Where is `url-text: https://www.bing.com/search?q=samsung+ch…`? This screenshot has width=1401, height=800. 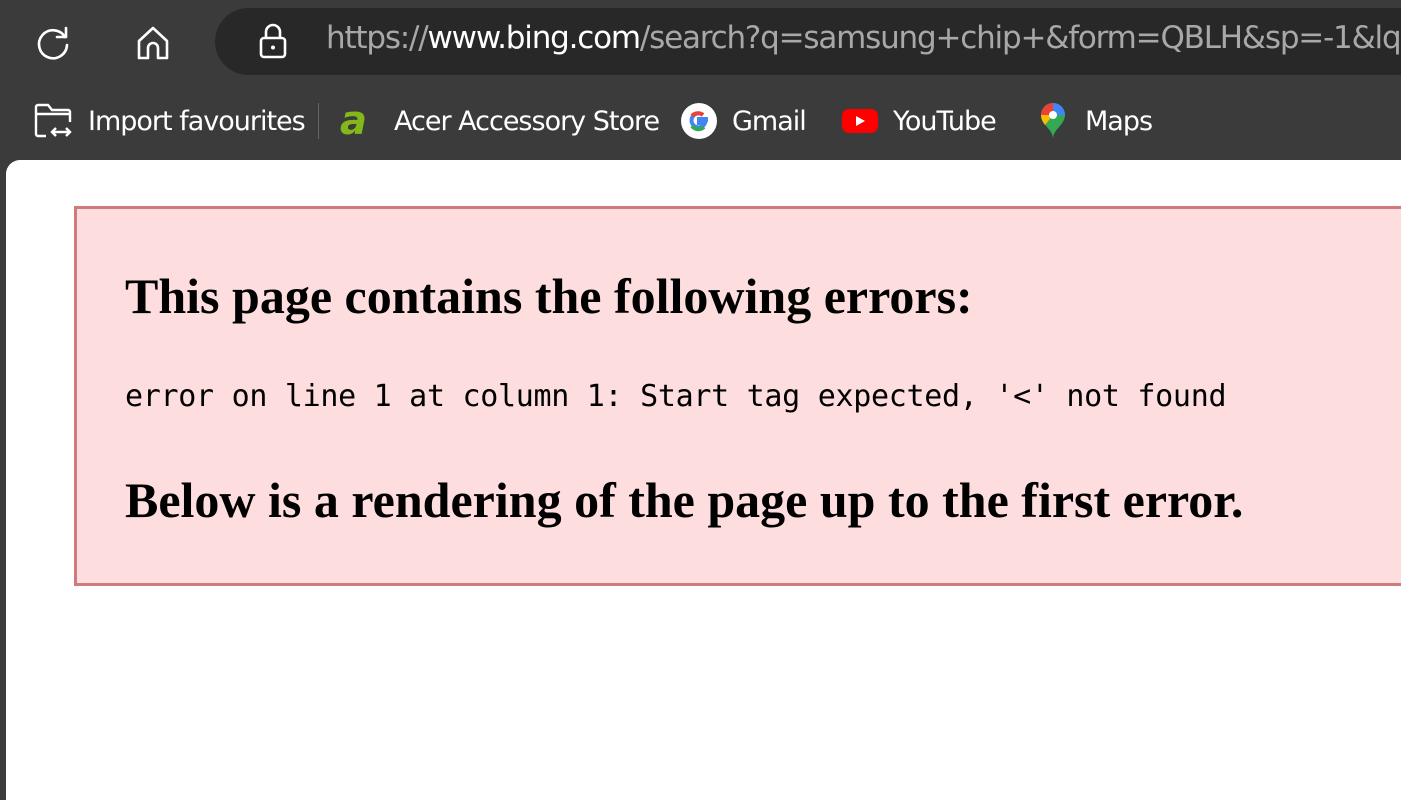
url-text: https://www.bing.com/search?q=samsung+ch… is located at coordinates (863, 38).